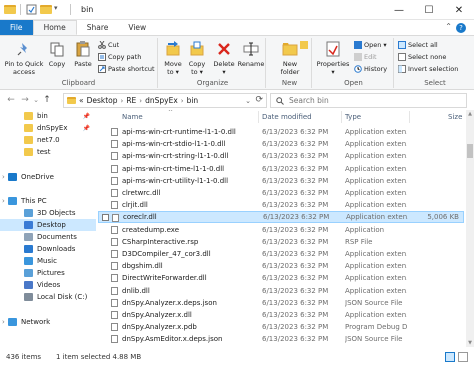  Describe the element at coordinates (358, 69) in the screenshot. I see `history-icon` at that location.